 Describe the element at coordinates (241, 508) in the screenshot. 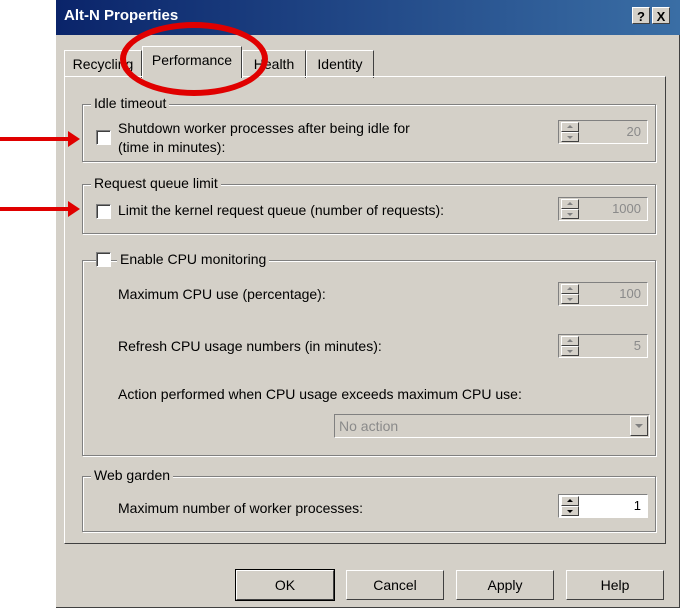

I see `web-garden-label: Maximum number of worker processes:` at that location.